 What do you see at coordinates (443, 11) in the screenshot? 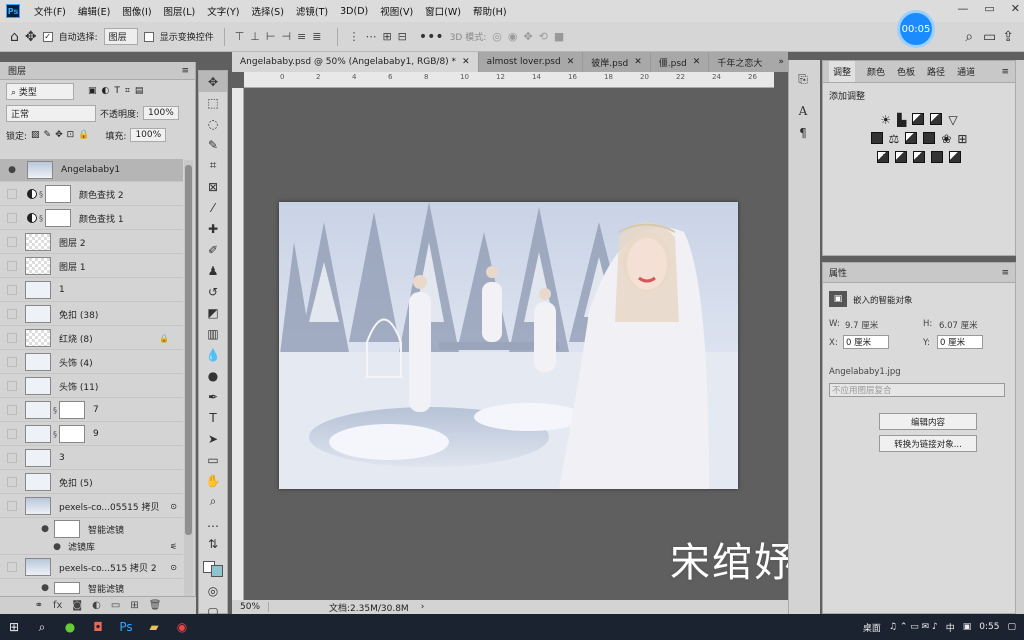
I see `menu-window: 窗口(W)` at bounding box center [443, 11].